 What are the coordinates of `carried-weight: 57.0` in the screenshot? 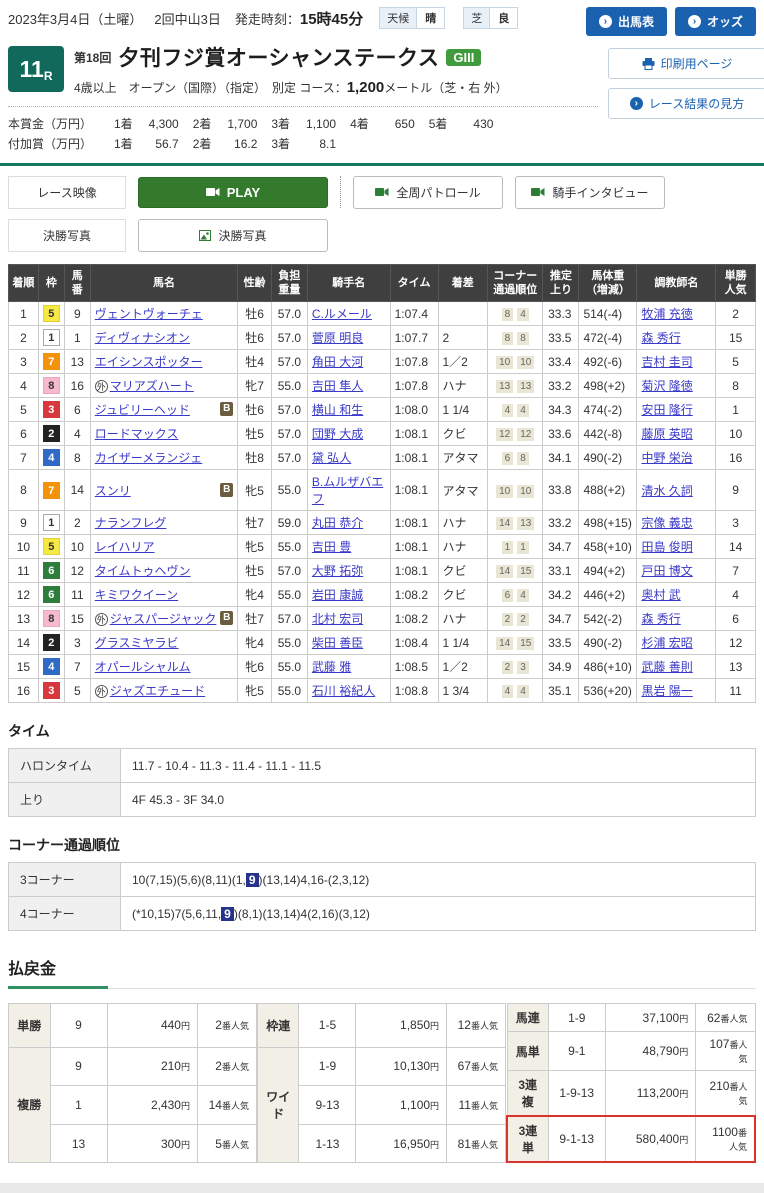 It's located at (289, 314).